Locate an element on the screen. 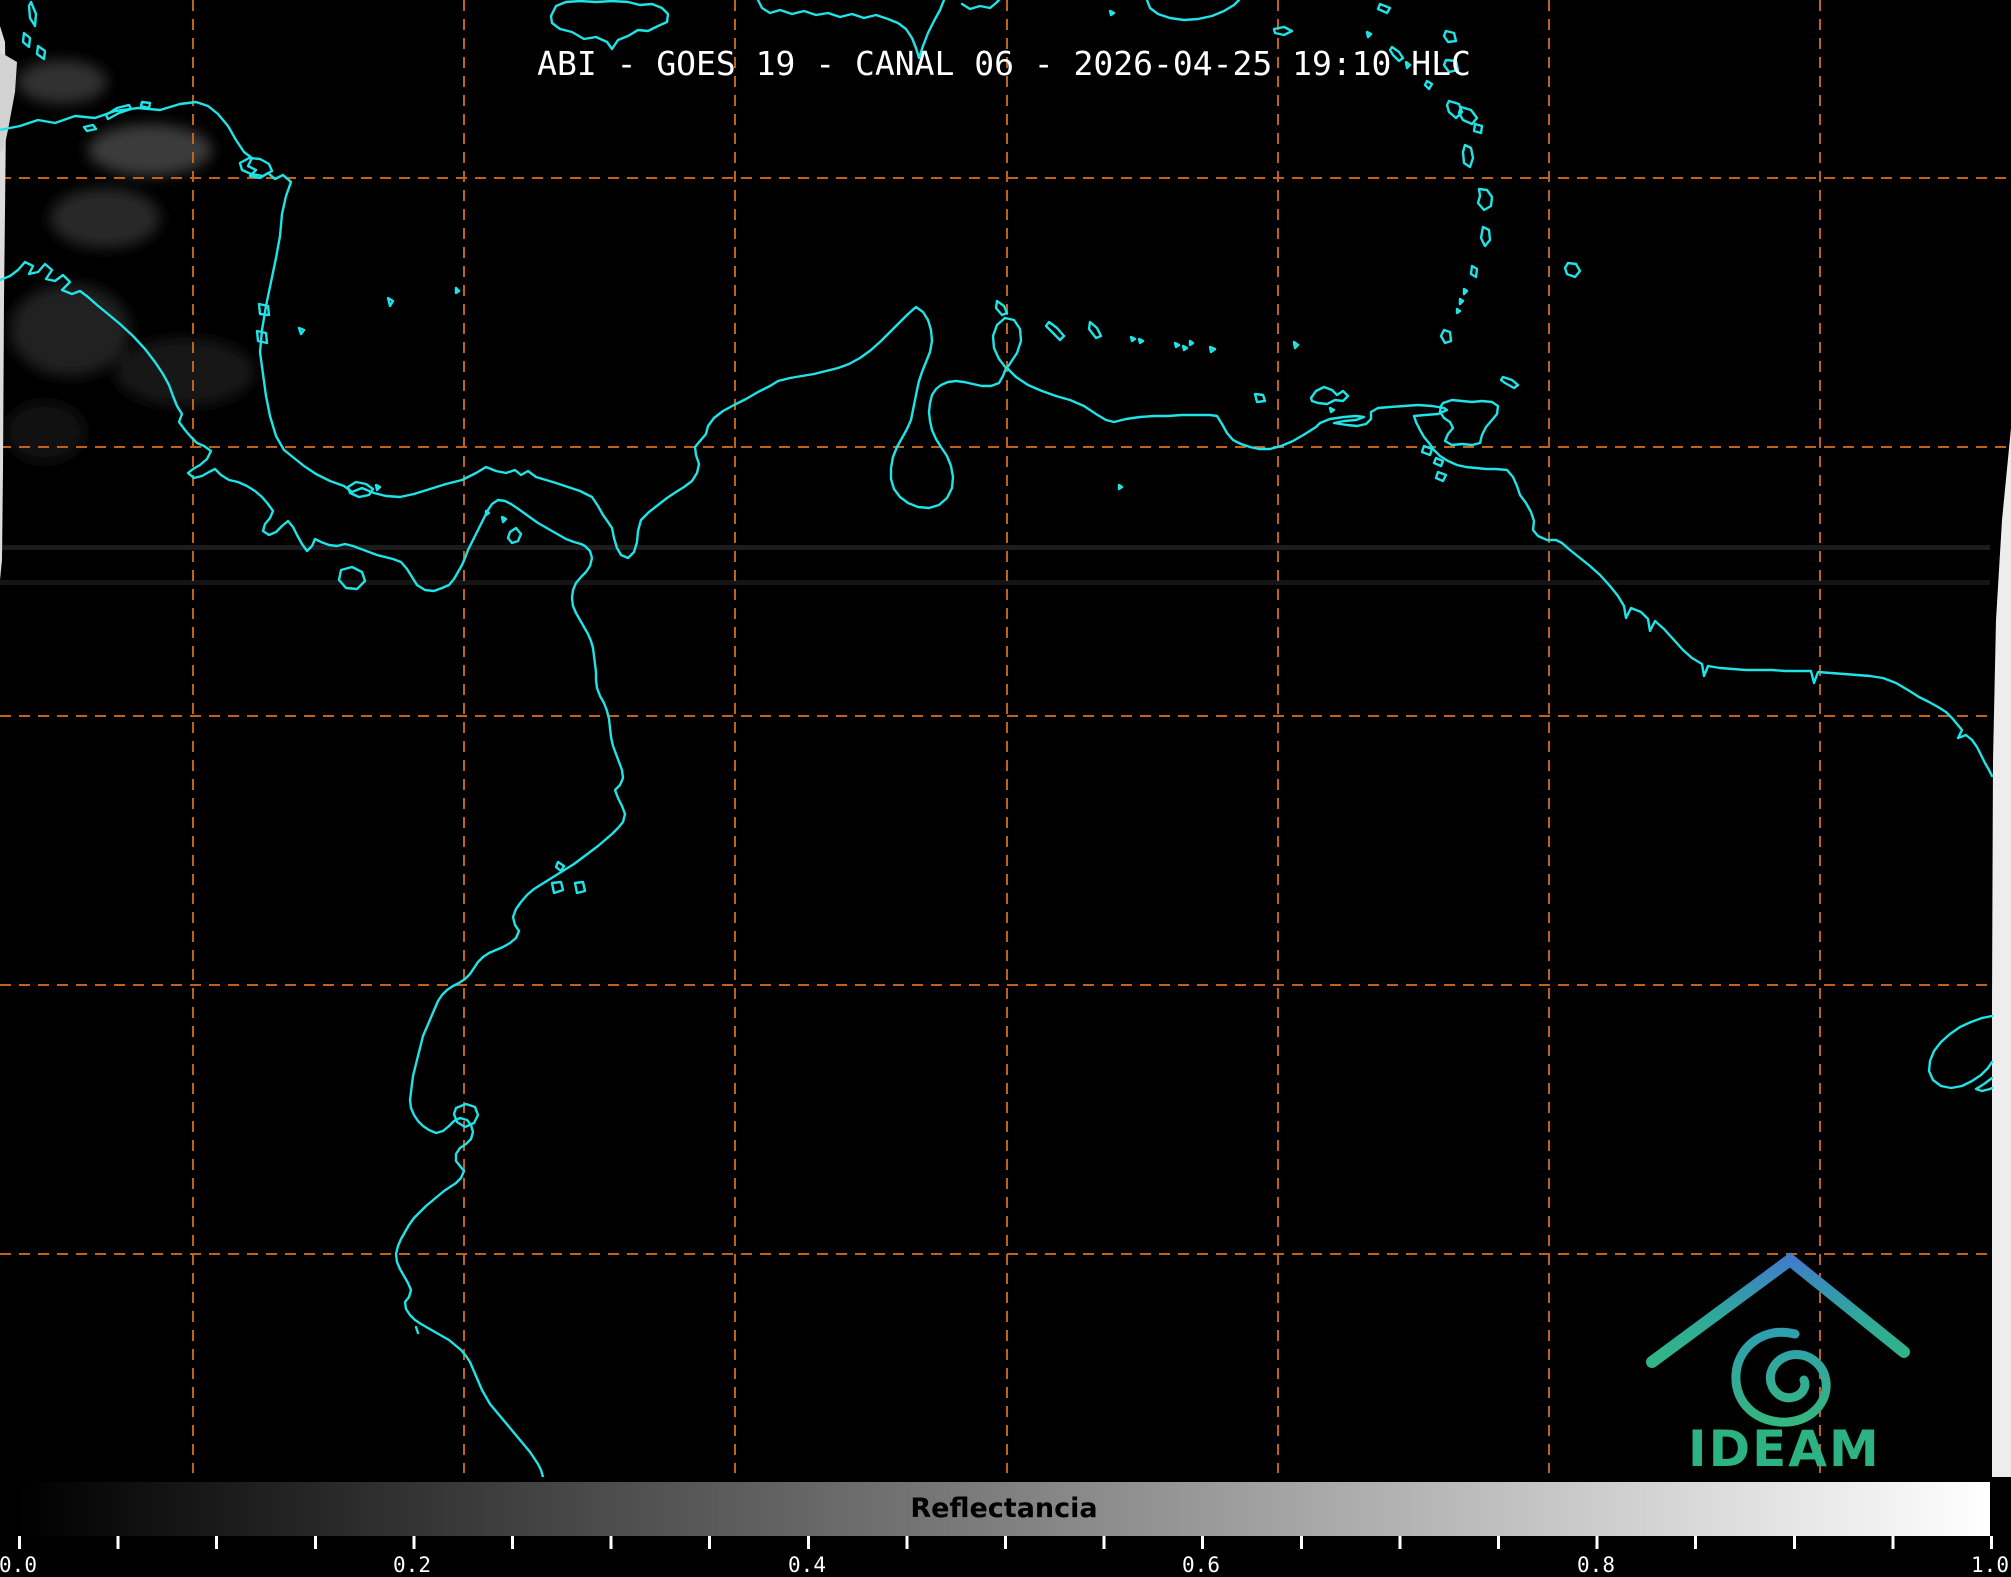 This screenshot has height=1577, width=2011. colorbar-tick-label: 0.0 is located at coordinates (18, 1565).